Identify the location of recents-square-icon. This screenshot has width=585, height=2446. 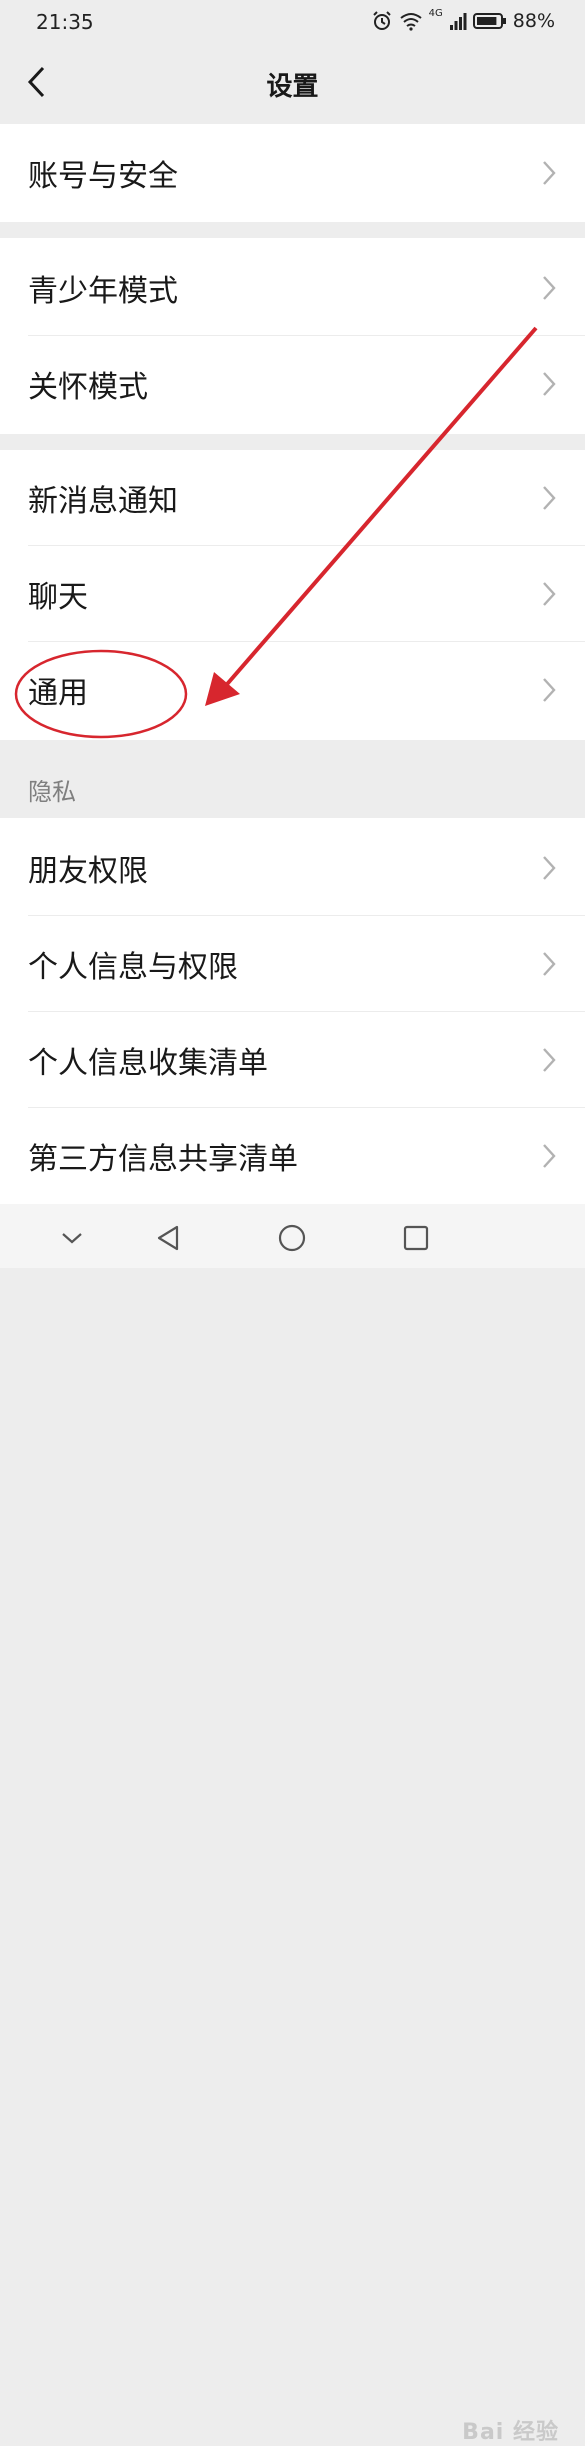
(416, 1238).